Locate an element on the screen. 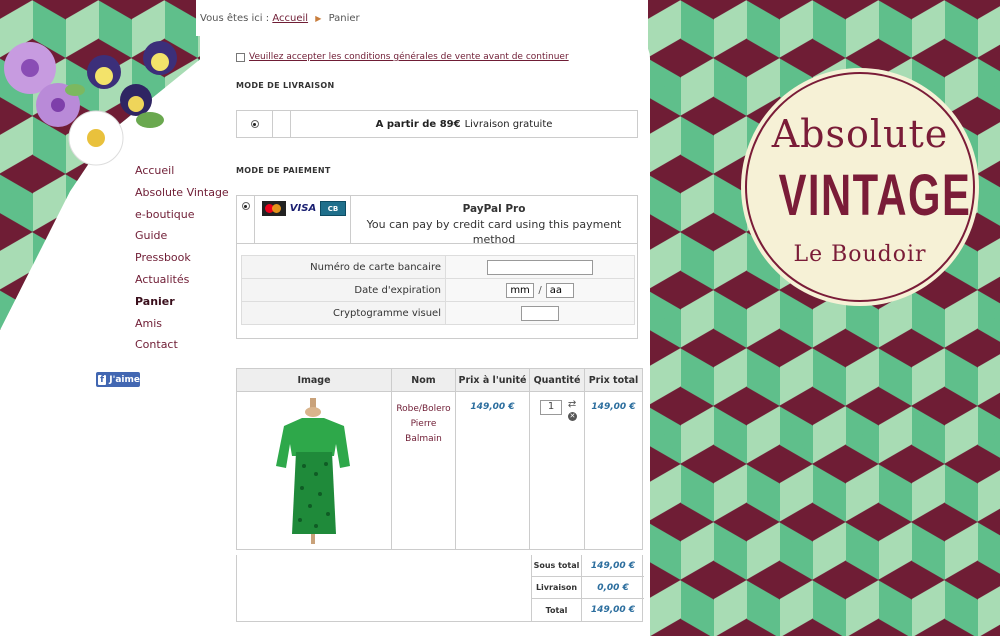 This screenshot has height=636, width=1000. cvv-label: Cryptogramme visuel is located at coordinates (343, 313).